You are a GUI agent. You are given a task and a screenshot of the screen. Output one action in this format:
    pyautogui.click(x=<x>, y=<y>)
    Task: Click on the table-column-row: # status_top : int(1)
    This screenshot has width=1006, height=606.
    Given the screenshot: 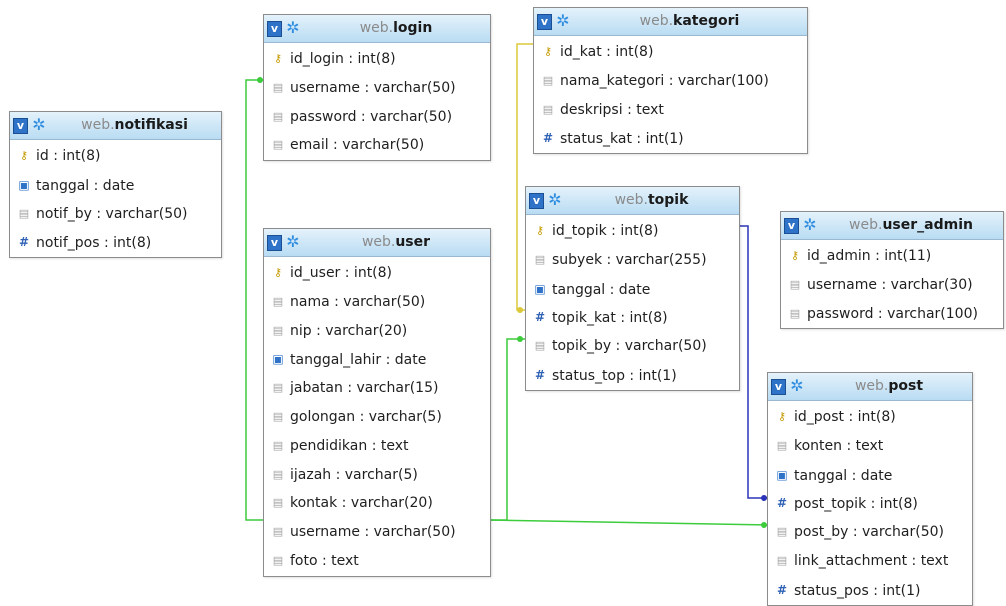 What is the action you would take?
    pyautogui.click(x=632, y=375)
    